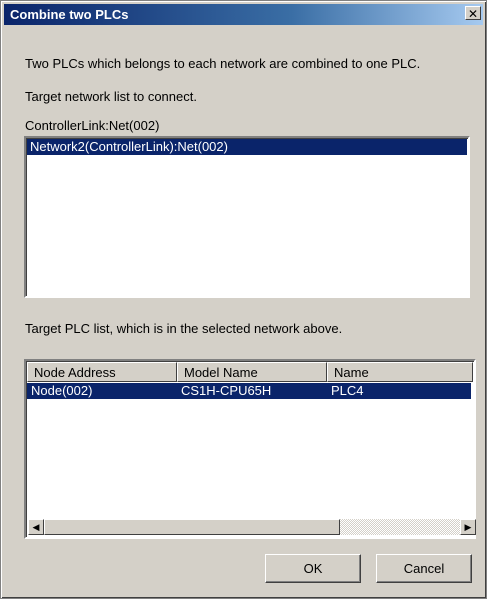 The image size is (487, 599). I want to click on column-header-name: Name, so click(400, 372).